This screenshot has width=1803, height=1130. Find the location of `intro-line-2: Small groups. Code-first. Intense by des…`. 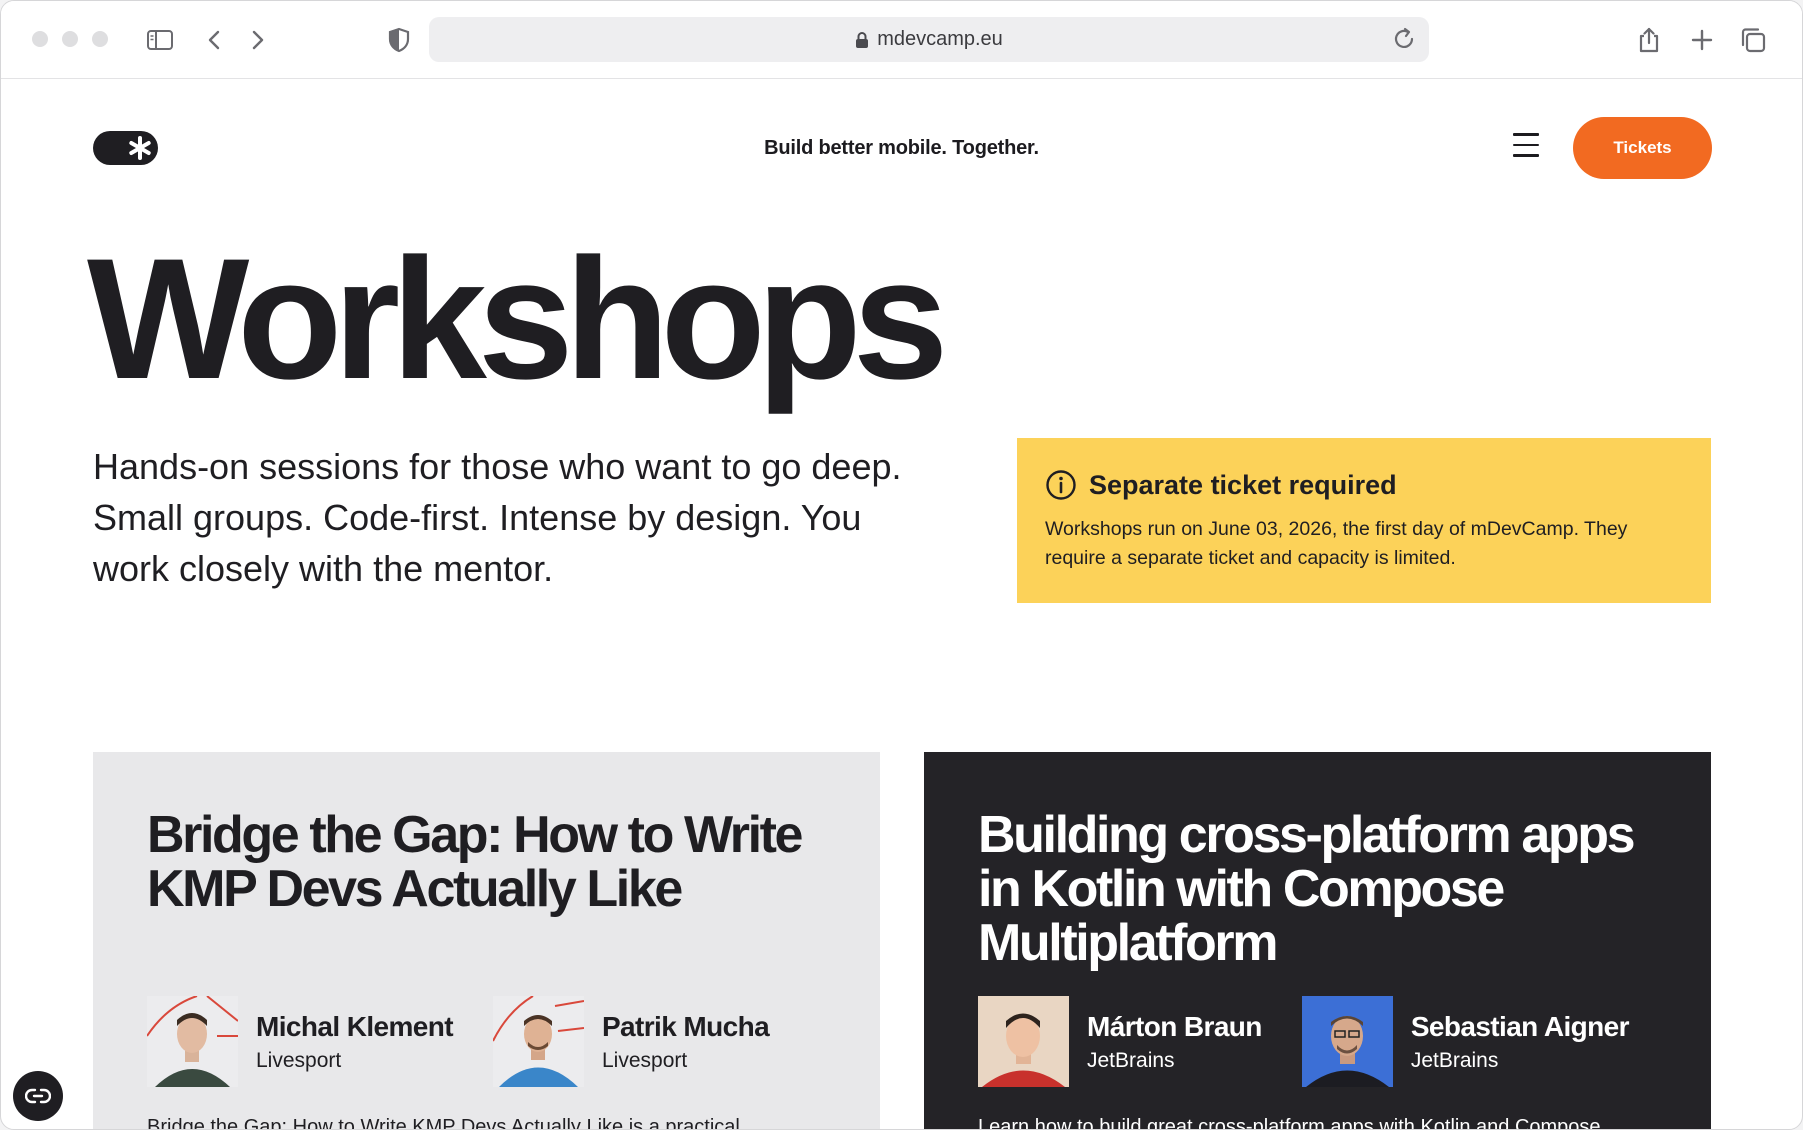

intro-line-2: Small groups. Code-first. Intense by des… is located at coordinates (477, 543).